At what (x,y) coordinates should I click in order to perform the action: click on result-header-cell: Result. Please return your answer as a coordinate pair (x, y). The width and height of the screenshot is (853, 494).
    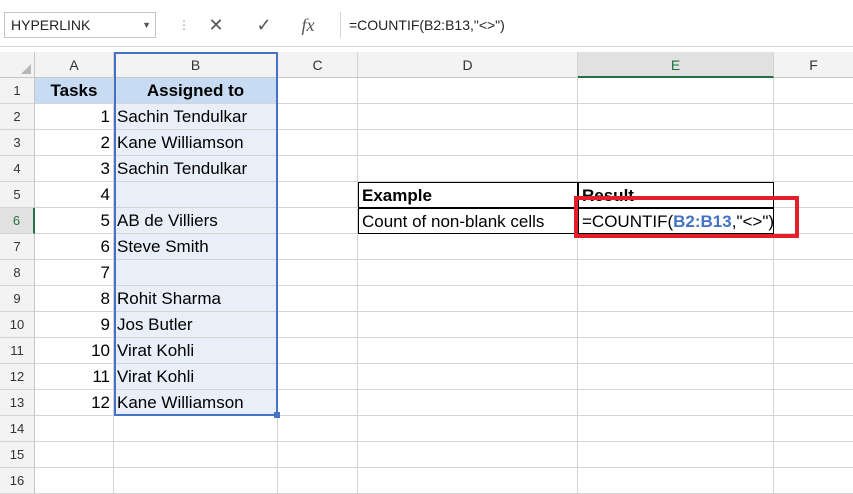
    Looking at the image, I should click on (676, 195).